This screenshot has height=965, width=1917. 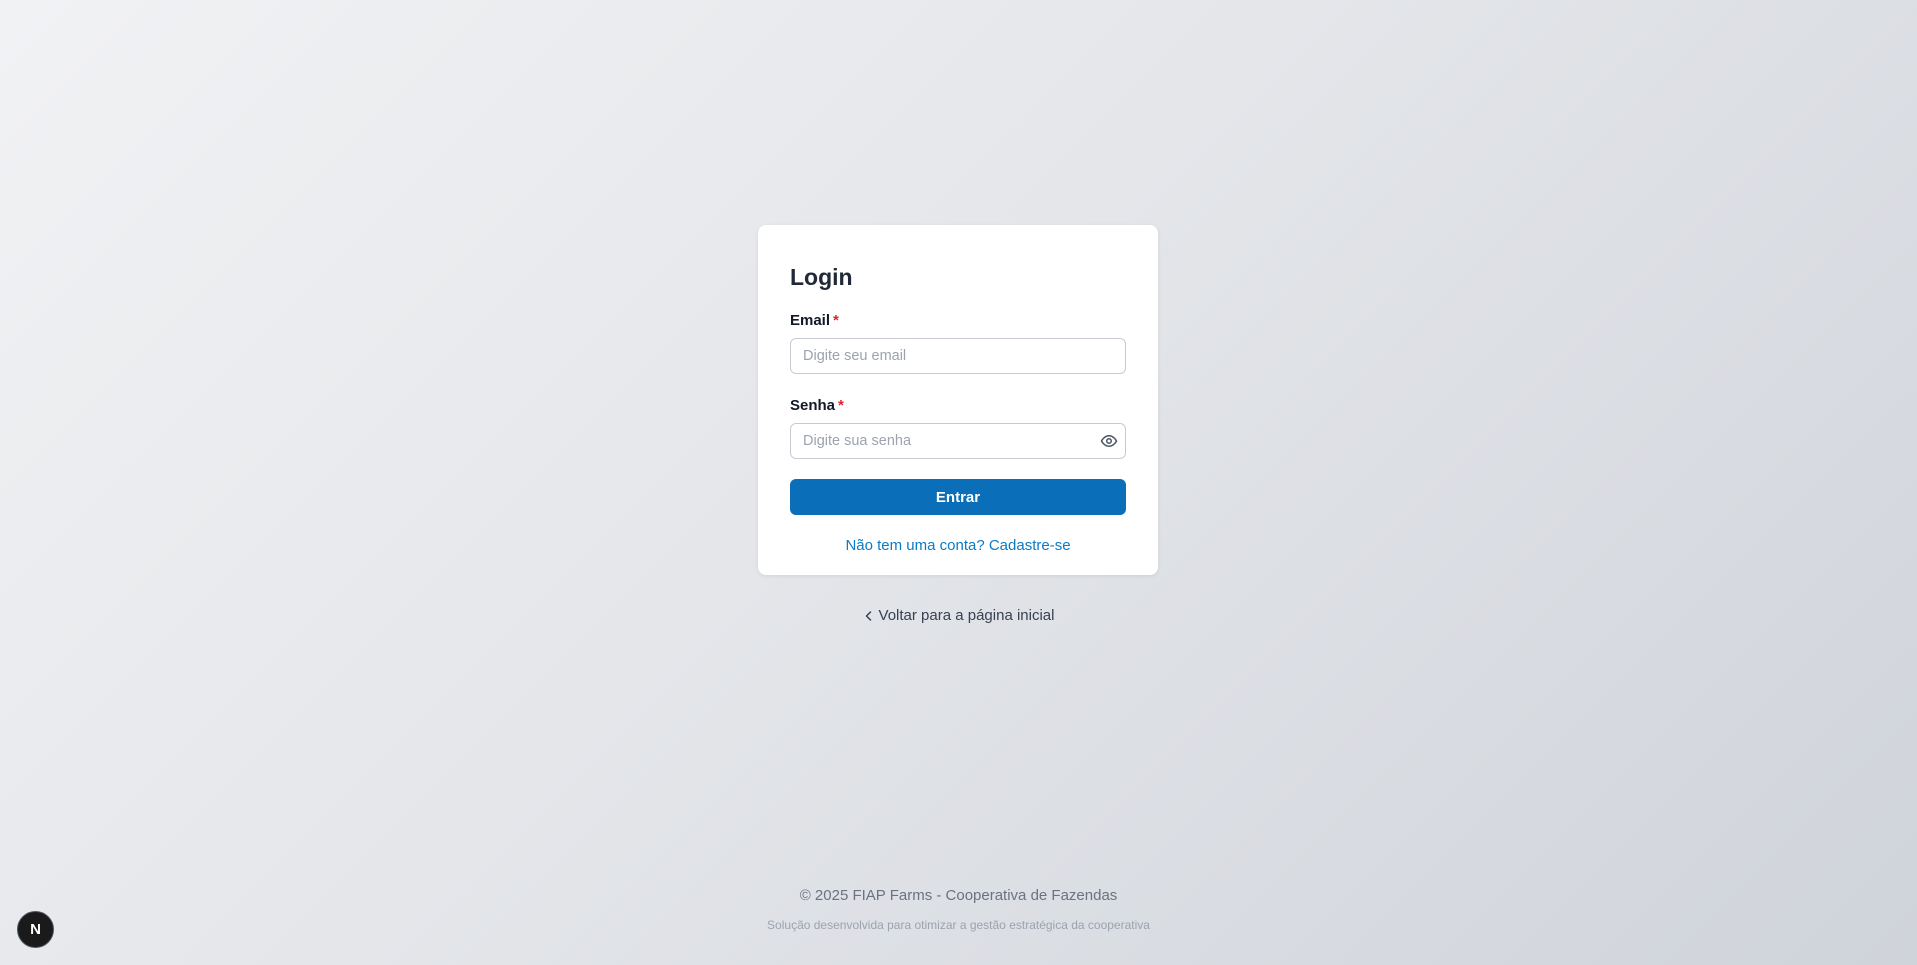 What do you see at coordinates (958, 497) in the screenshot?
I see `login-button: Entrar` at bounding box center [958, 497].